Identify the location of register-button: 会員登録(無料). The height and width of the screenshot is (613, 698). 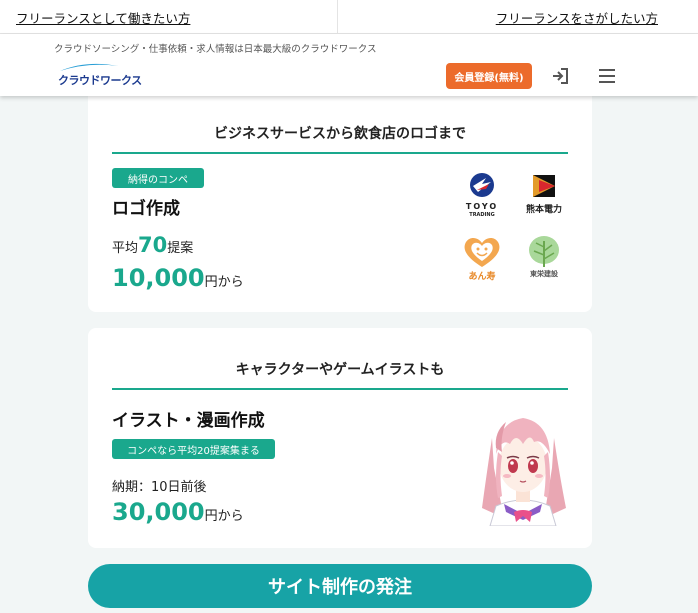
(489, 76).